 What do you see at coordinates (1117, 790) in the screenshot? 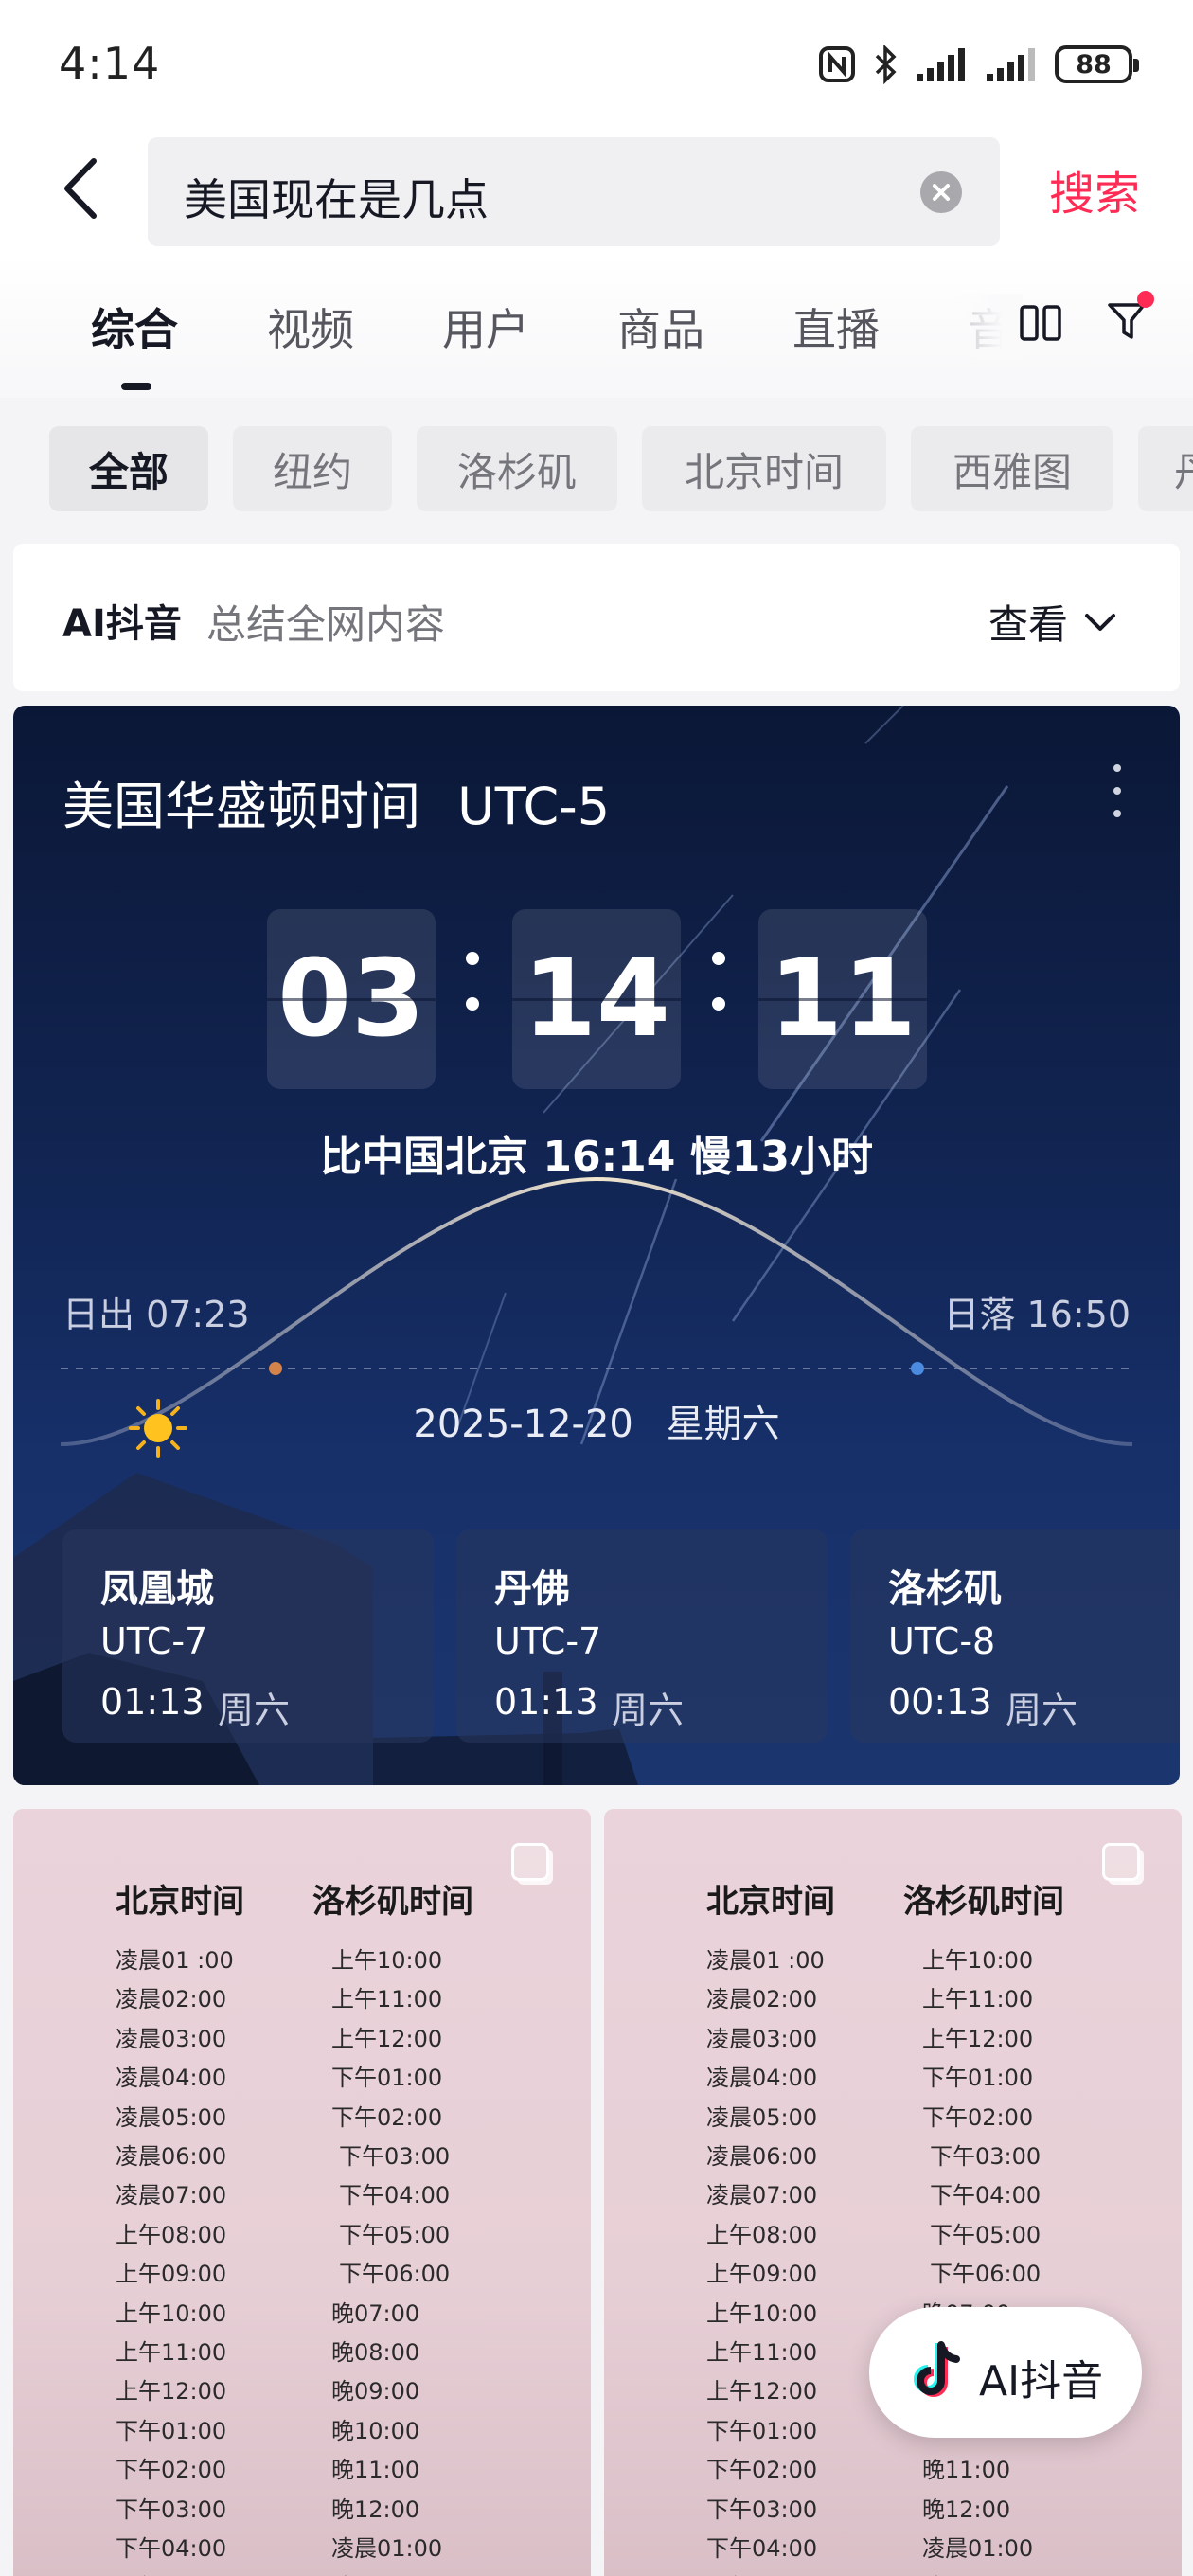
I see `more-icon` at bounding box center [1117, 790].